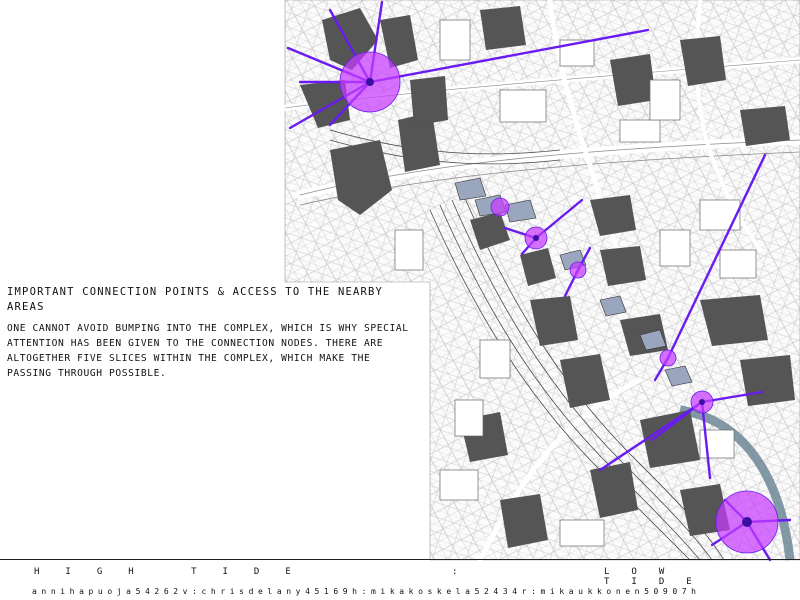 The image size is (800, 600). Describe the element at coordinates (400, 559) in the screenshot. I see `footer-divider` at that location.